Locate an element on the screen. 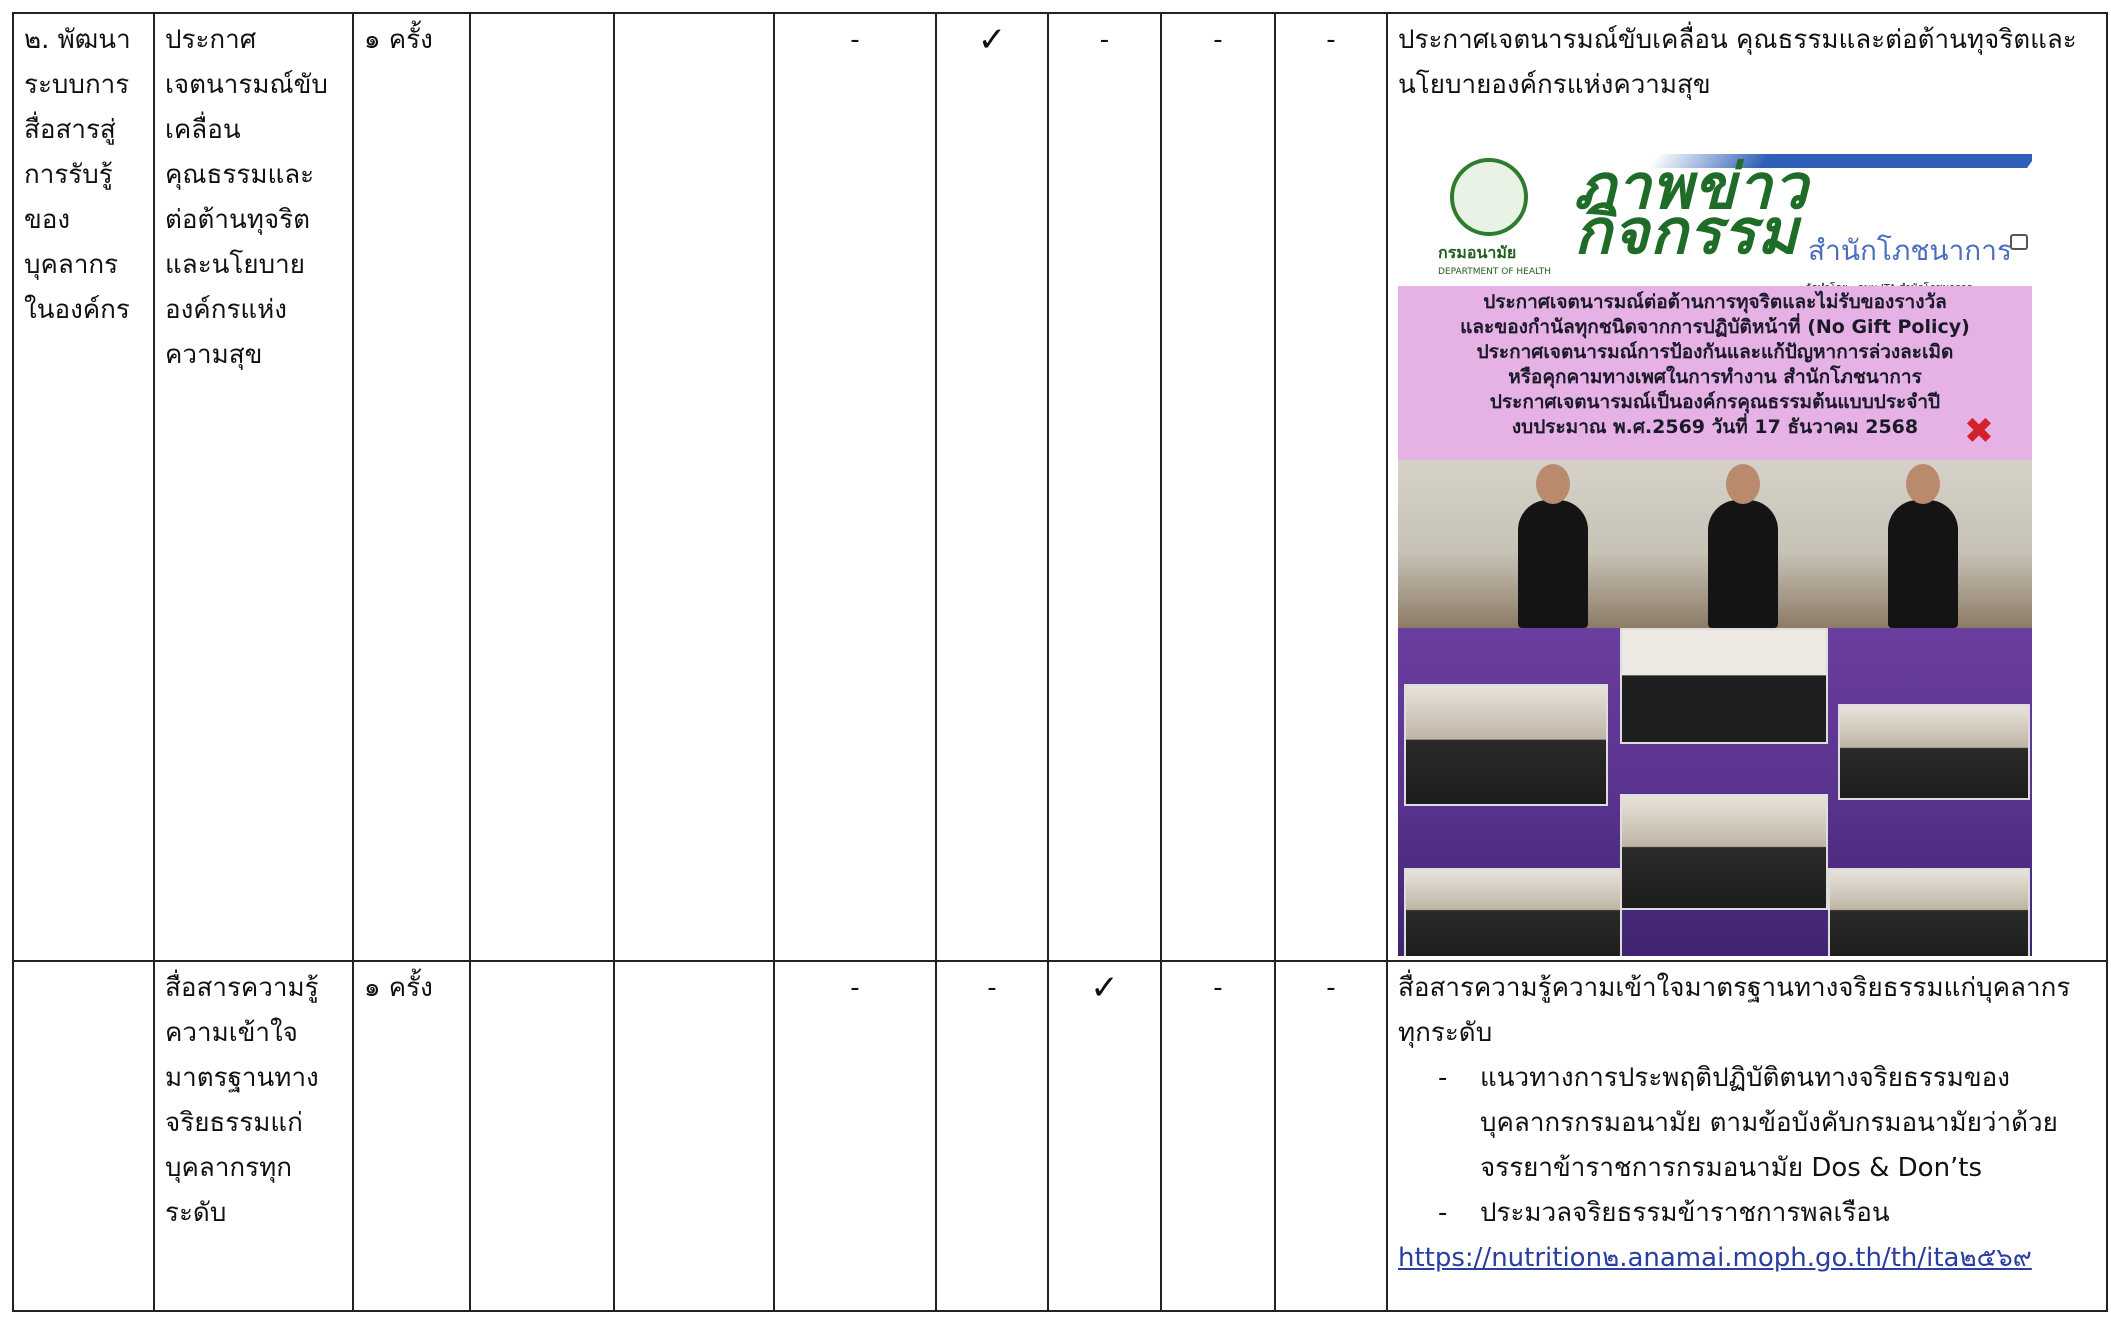  list-item: ประมวลจริยธรรมข้าราชการพลเรือน is located at coordinates (1767, 1213).